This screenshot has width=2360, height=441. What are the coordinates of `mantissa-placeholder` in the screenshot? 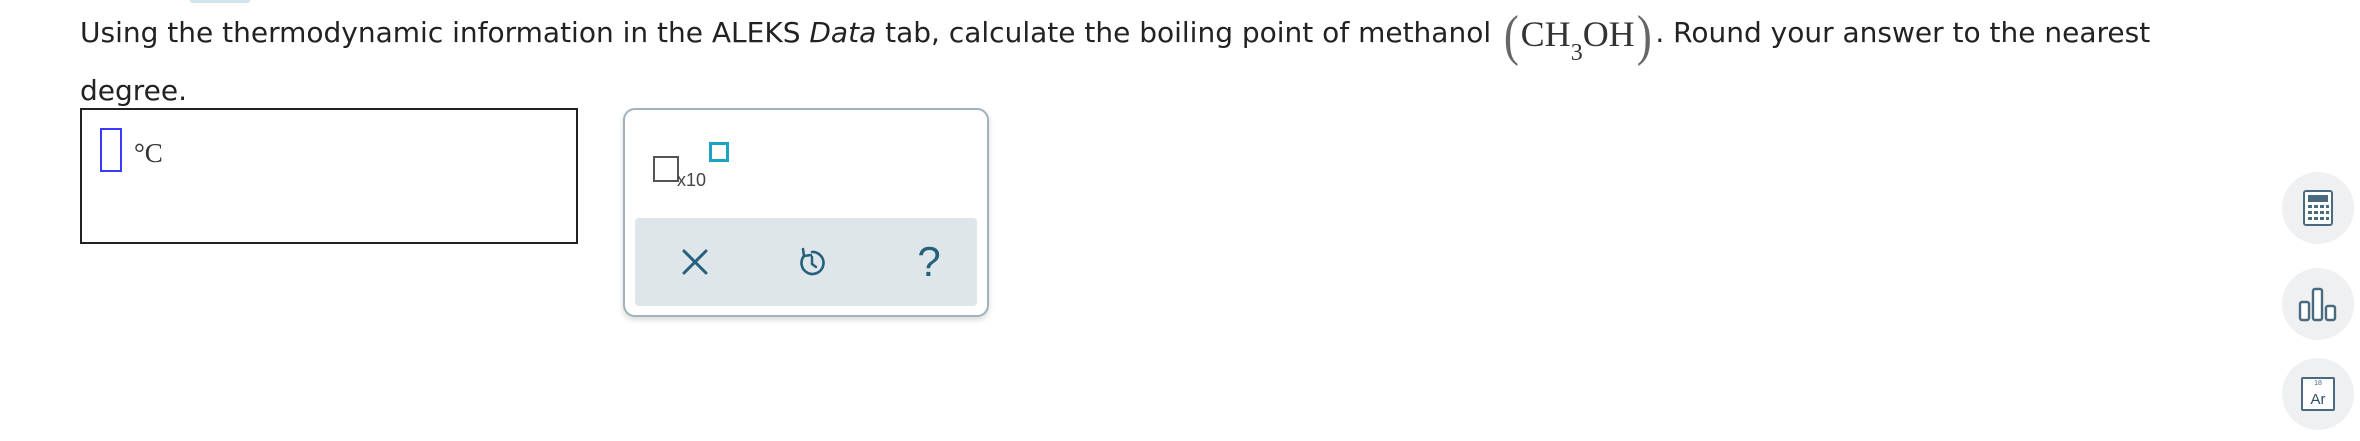 It's located at (666, 169).